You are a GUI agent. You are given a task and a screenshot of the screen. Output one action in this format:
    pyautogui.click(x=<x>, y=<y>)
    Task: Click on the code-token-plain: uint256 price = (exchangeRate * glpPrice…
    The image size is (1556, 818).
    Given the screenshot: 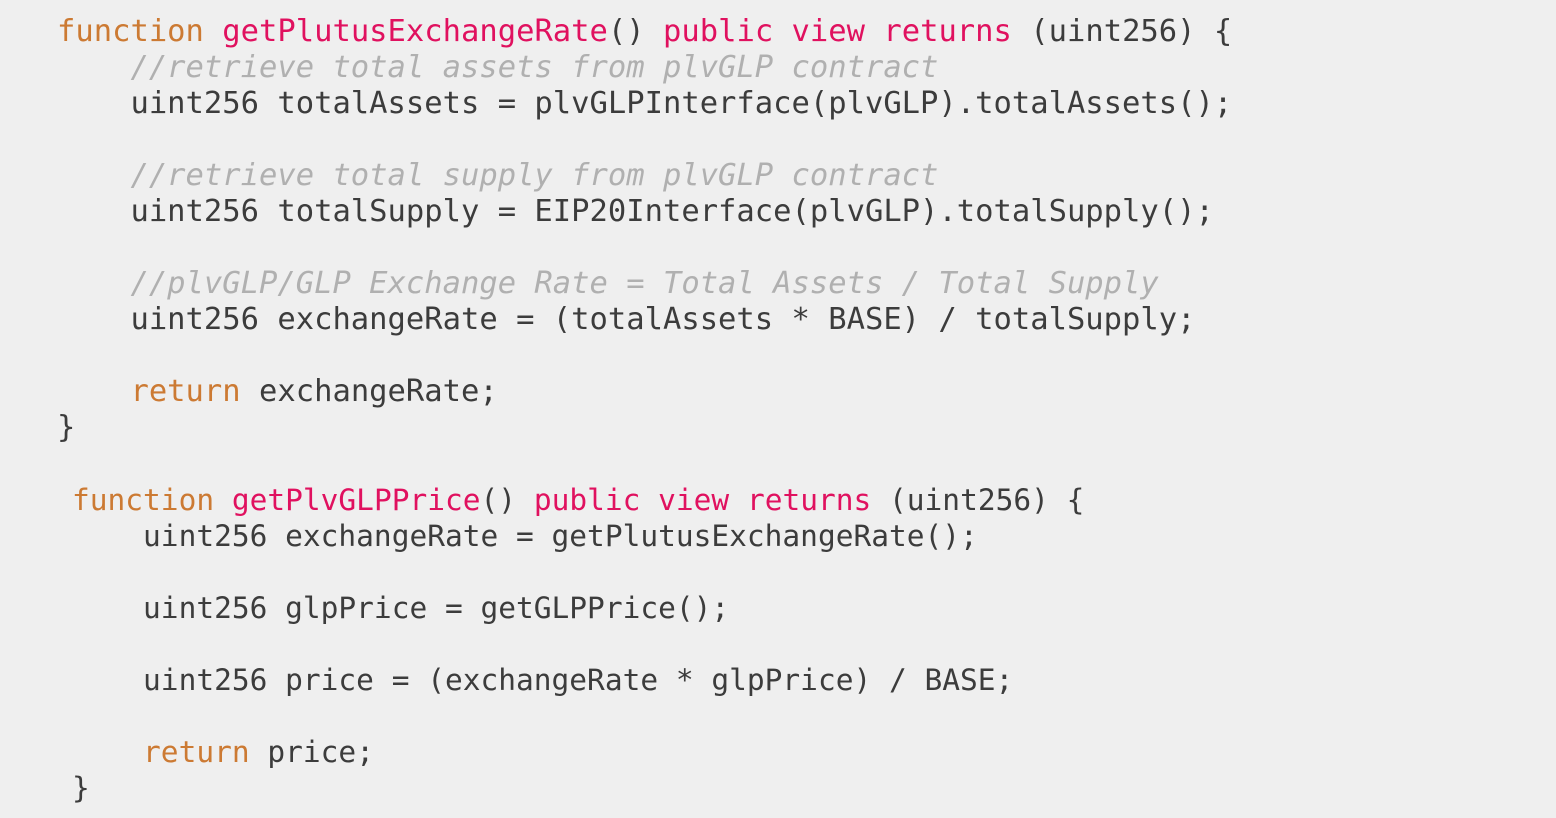 What is the action you would take?
    pyautogui.click(x=578, y=680)
    